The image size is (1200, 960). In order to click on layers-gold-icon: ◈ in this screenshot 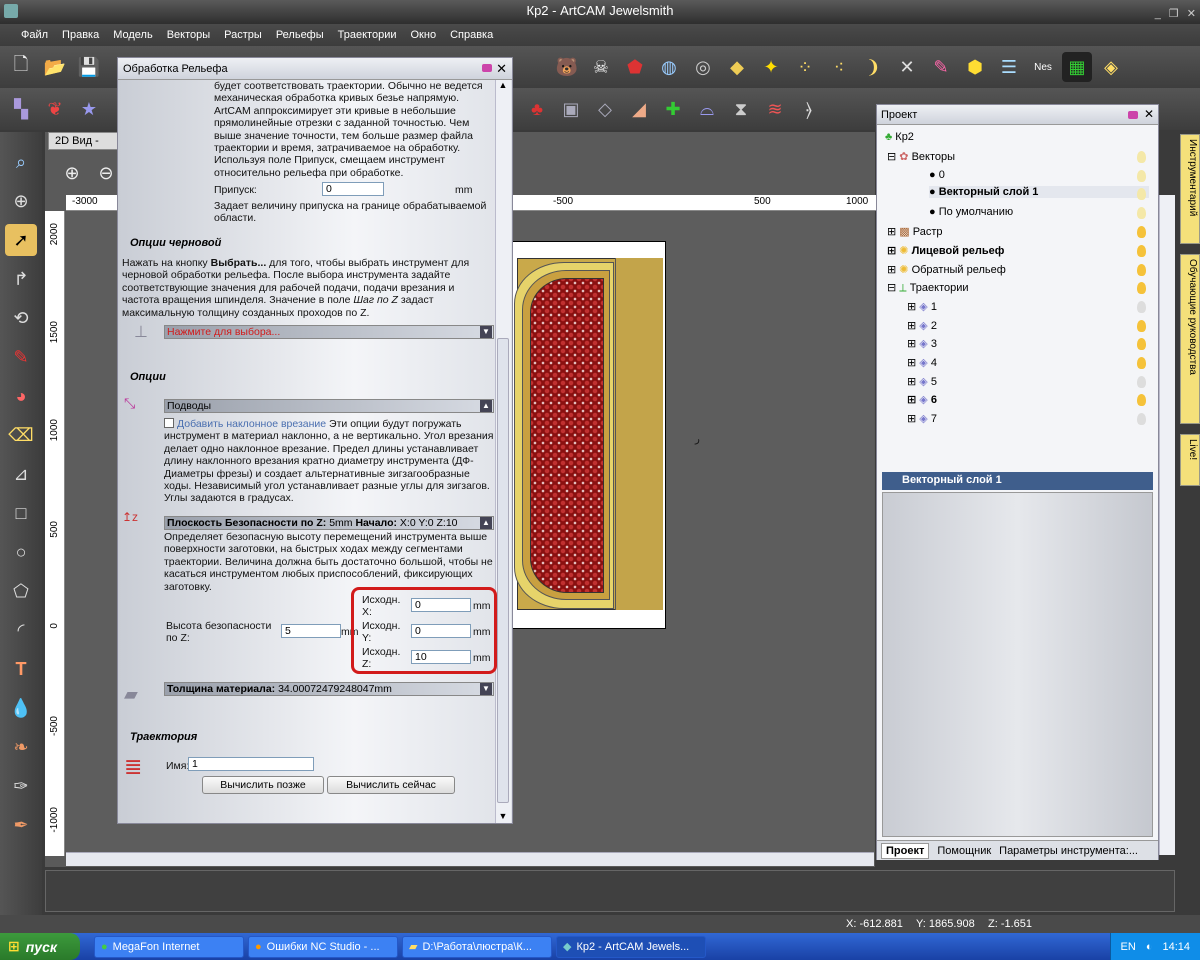, I will do `click(1111, 67)`.